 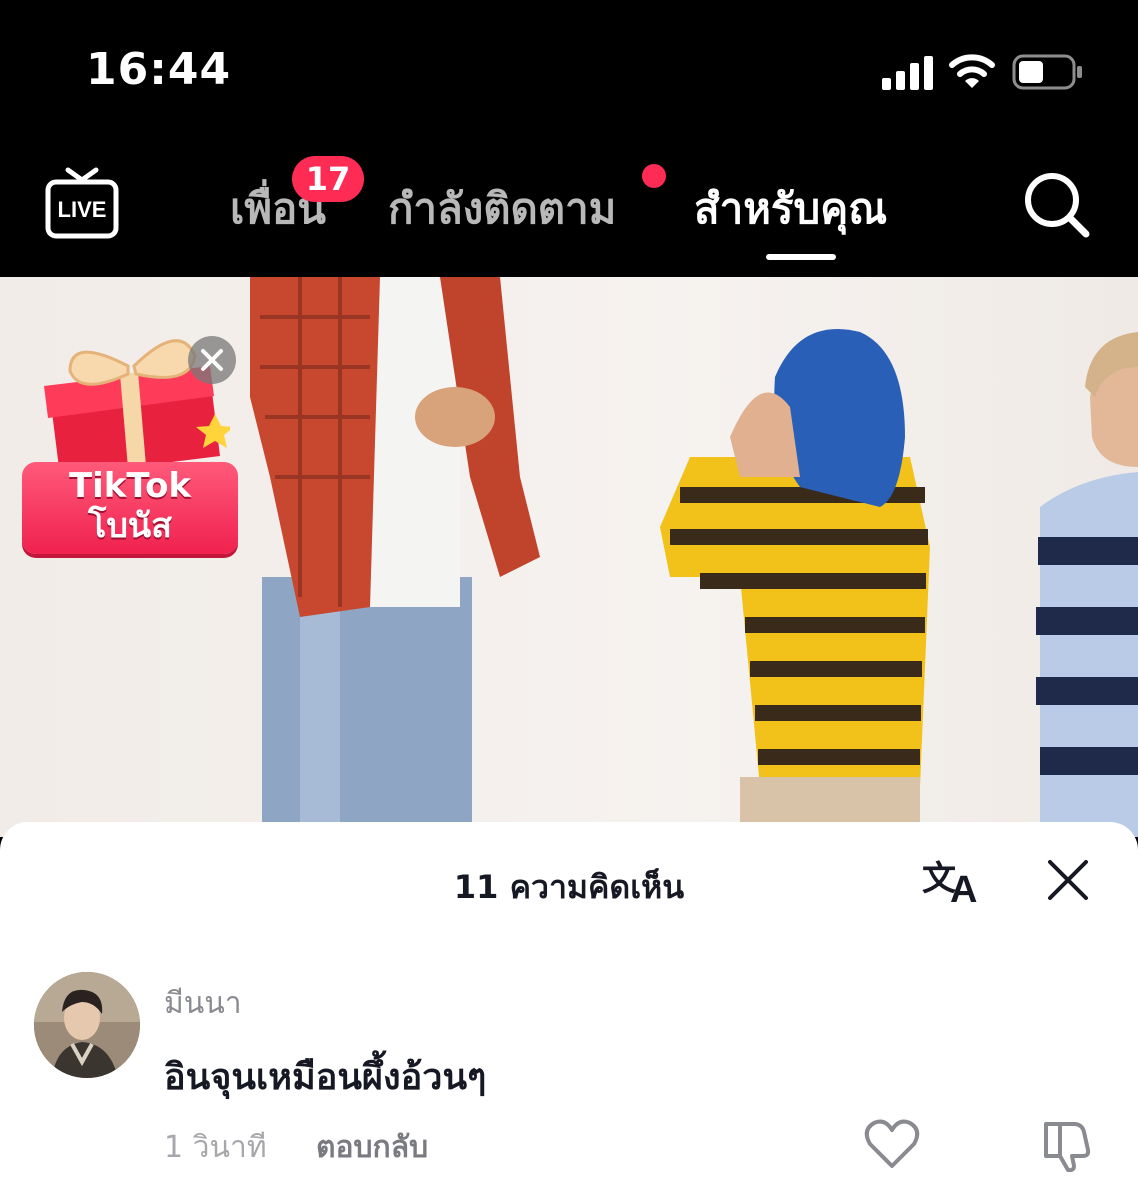 I want to click on svg-text: A, so click(x=963, y=888).